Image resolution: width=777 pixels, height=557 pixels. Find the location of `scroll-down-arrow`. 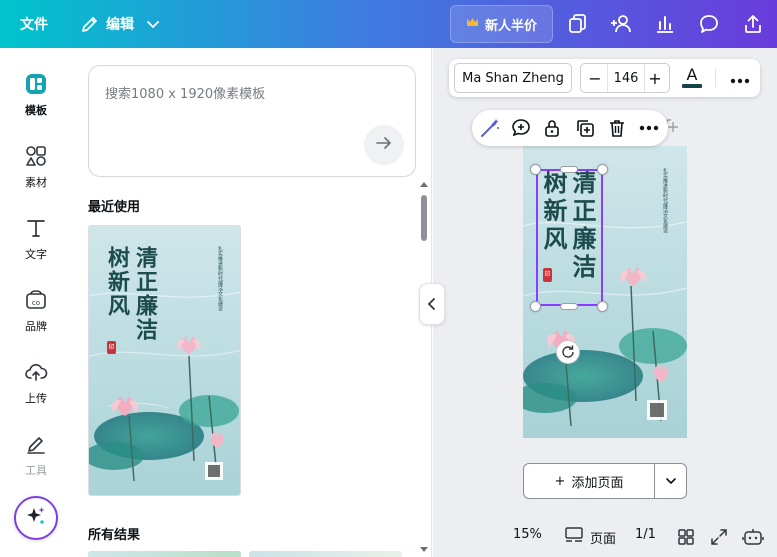

scroll-down-arrow is located at coordinates (424, 549).